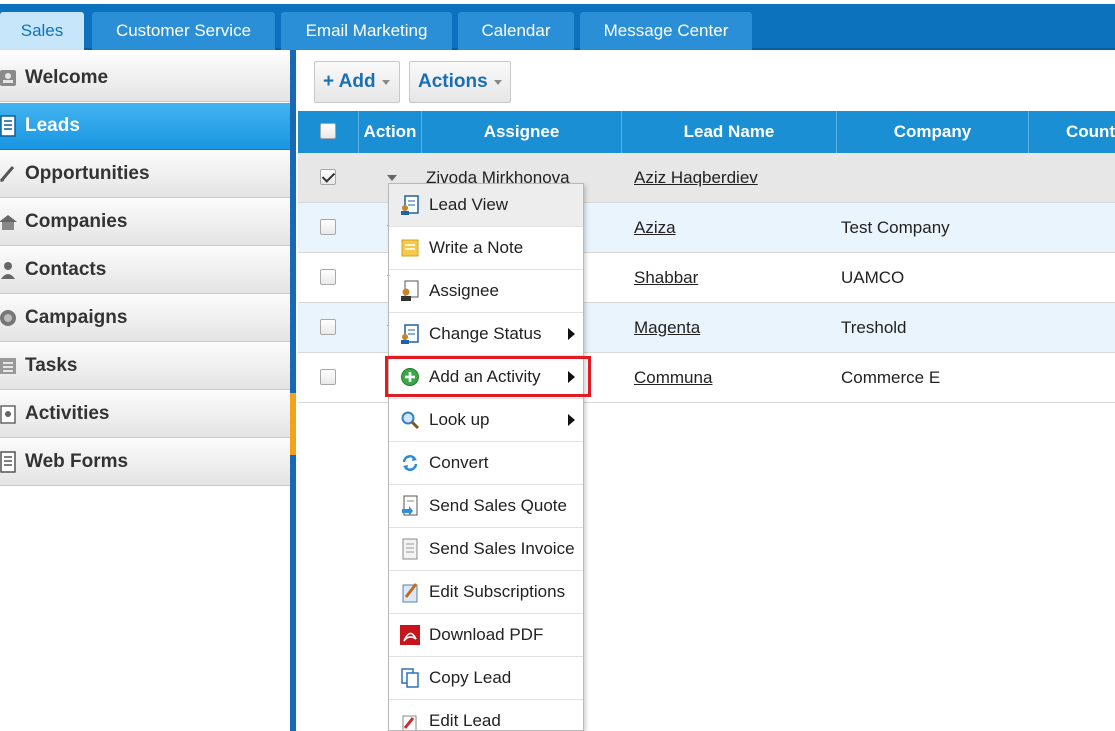 Image resolution: width=1115 pixels, height=731 pixels. What do you see at coordinates (696, 178) in the screenshot?
I see `lead-name-link: Aziz Haqberdiev` at bounding box center [696, 178].